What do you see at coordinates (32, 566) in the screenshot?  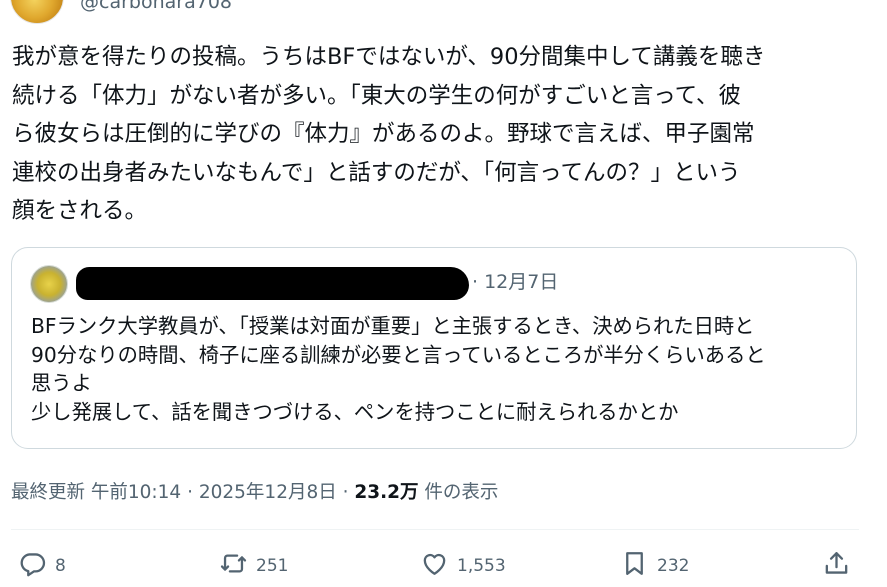 I see `reply-icon` at bounding box center [32, 566].